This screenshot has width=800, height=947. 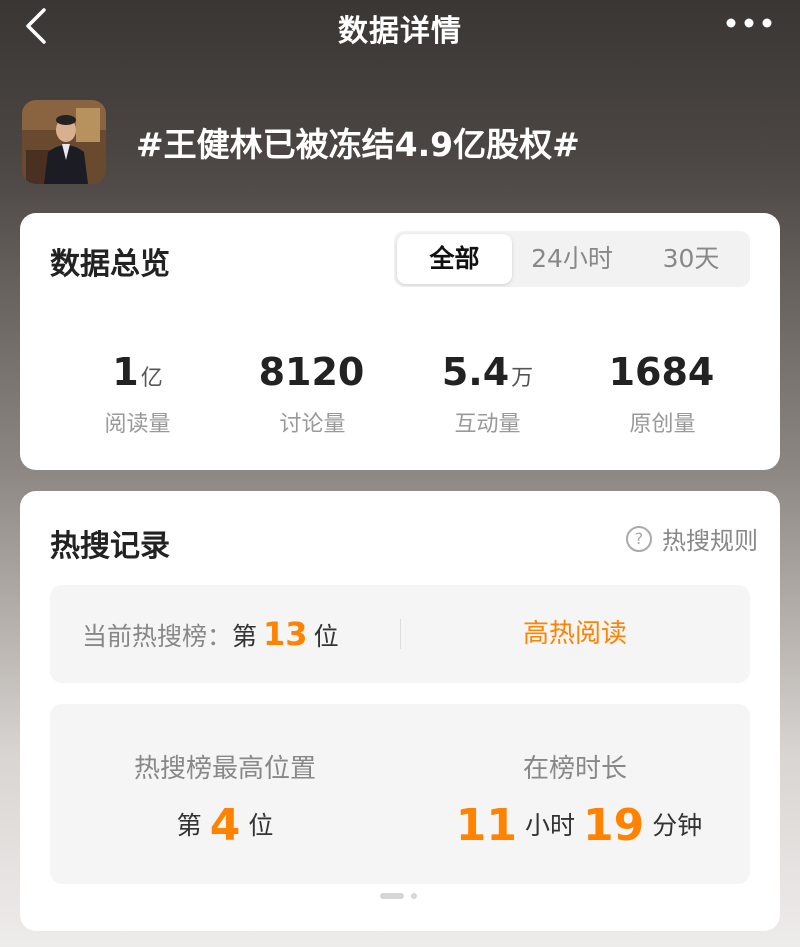 I want to click on stat-reads: 1亿 阅读量, so click(x=137, y=393).